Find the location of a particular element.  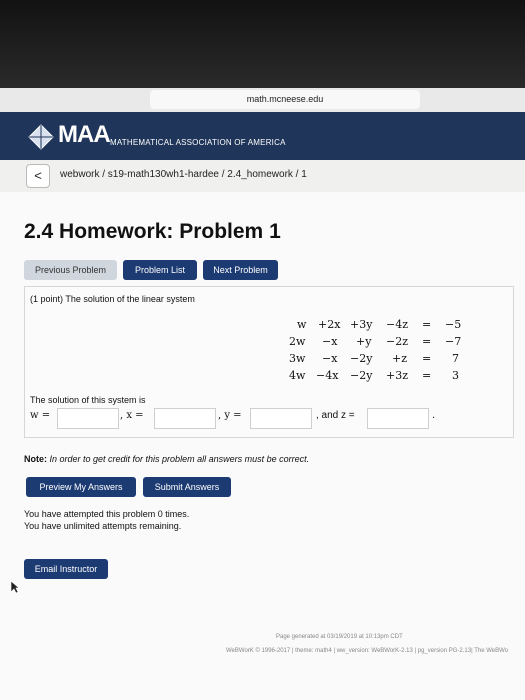

system-term: −4z is located at coordinates (397, 324).